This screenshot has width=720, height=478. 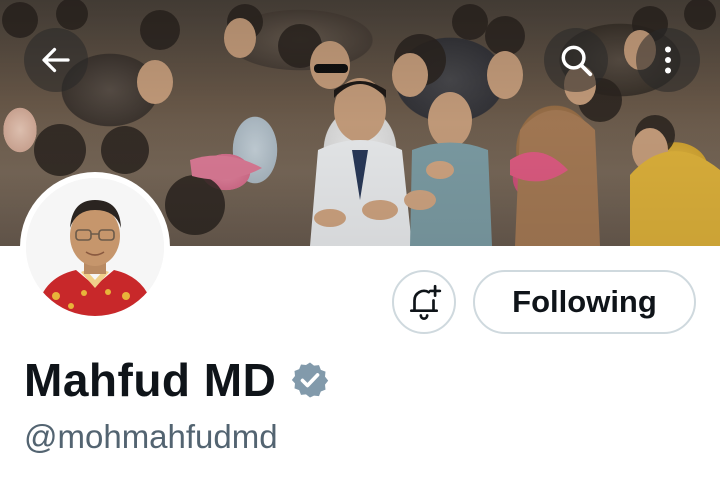 I want to click on search-button, so click(x=576, y=60).